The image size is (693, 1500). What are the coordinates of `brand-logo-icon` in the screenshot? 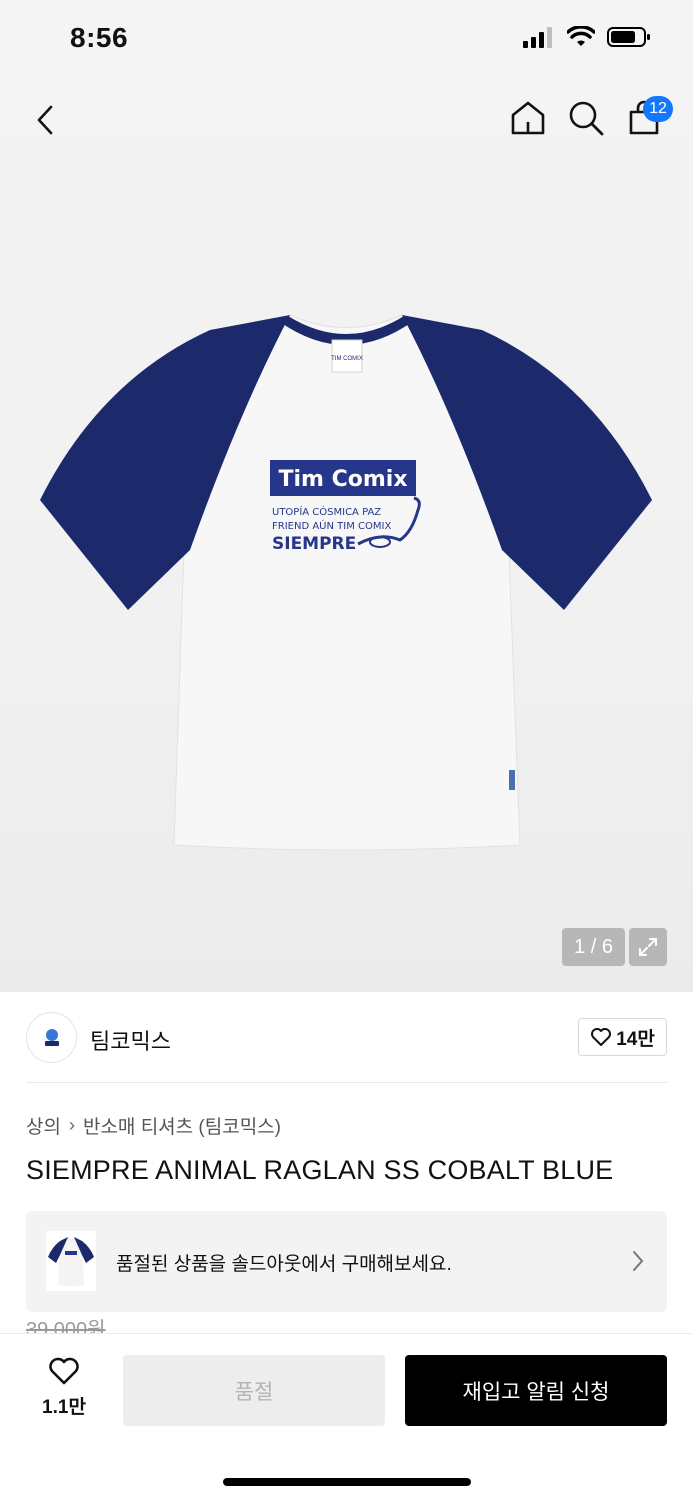 It's located at (51, 1037).